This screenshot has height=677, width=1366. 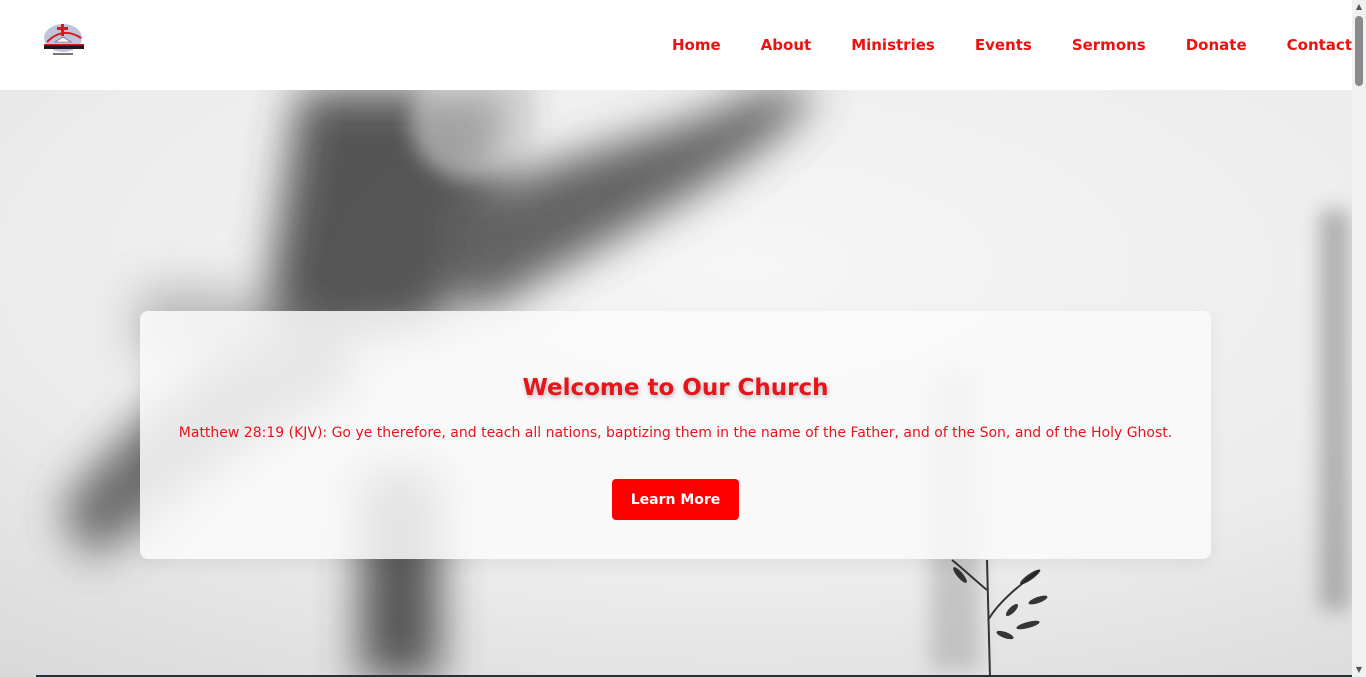 I want to click on chevron-down-icon: ▼, so click(x=1359, y=670).